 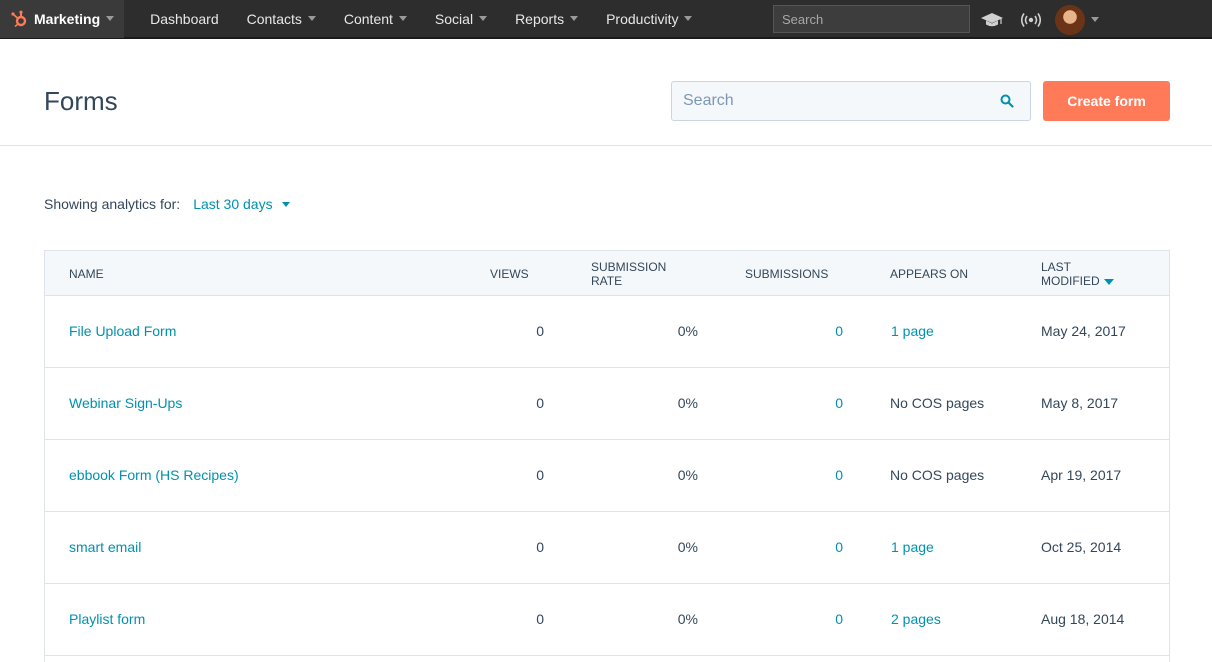 I want to click on nav-social-label: Social, so click(x=454, y=18).